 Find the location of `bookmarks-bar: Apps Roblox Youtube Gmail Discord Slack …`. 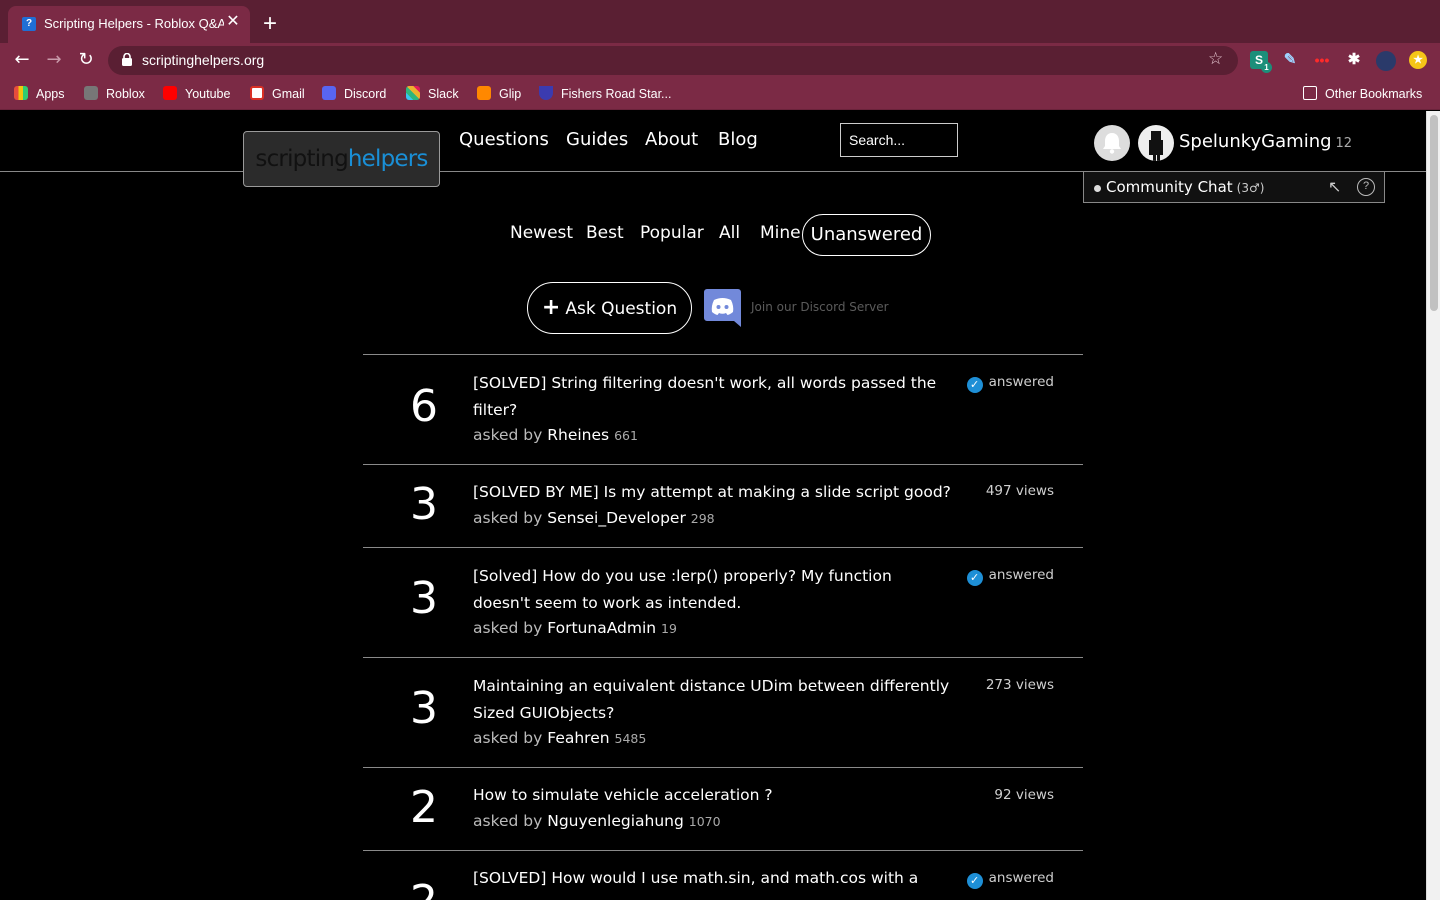

bookmarks-bar: Apps Roblox Youtube Gmail Discord Slack … is located at coordinates (720, 94).